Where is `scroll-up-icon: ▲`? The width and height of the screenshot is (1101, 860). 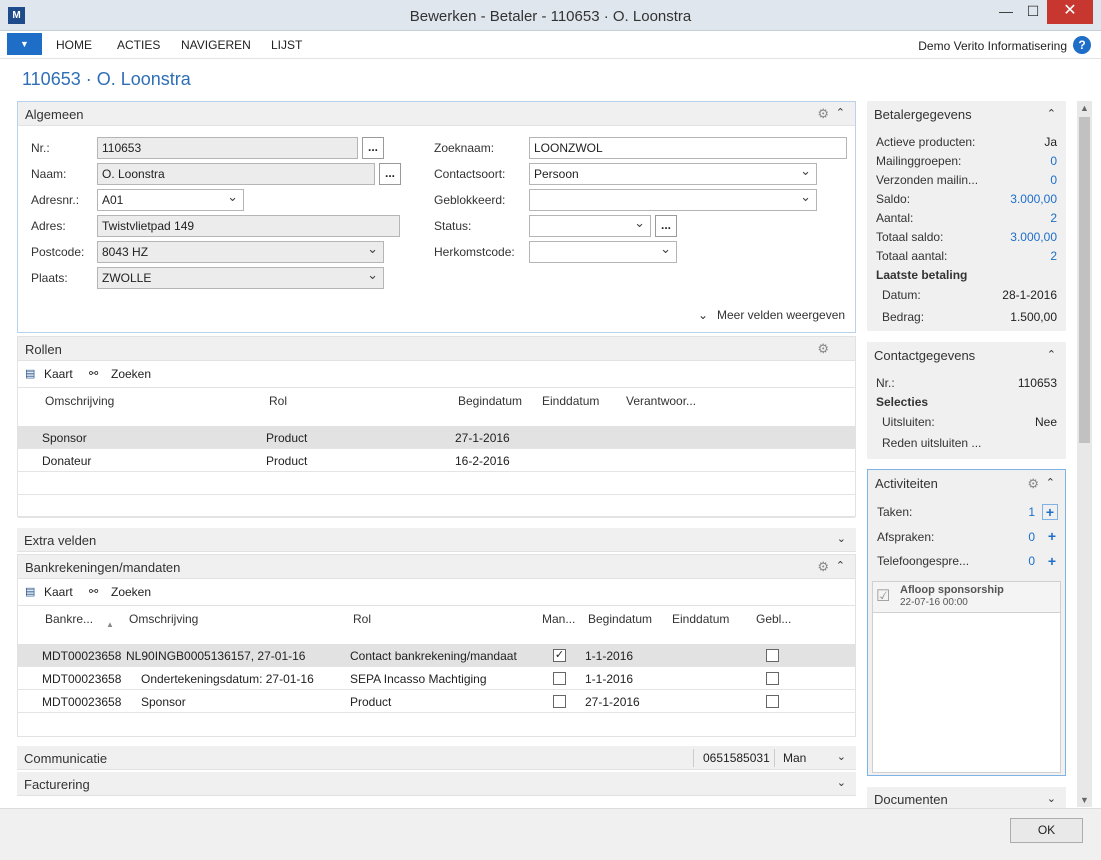 scroll-up-icon: ▲ is located at coordinates (1084, 108).